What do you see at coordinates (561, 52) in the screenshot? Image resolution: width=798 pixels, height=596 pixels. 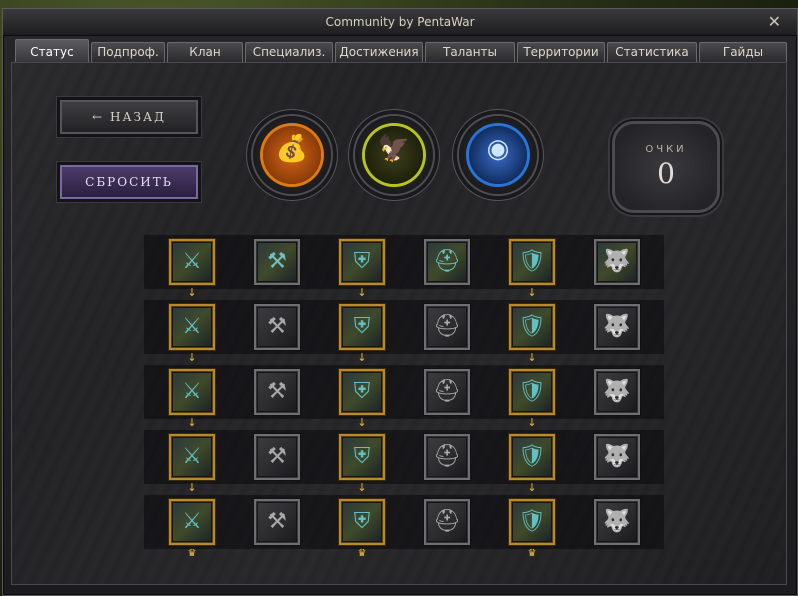 I see `tab-territories: Территории` at bounding box center [561, 52].